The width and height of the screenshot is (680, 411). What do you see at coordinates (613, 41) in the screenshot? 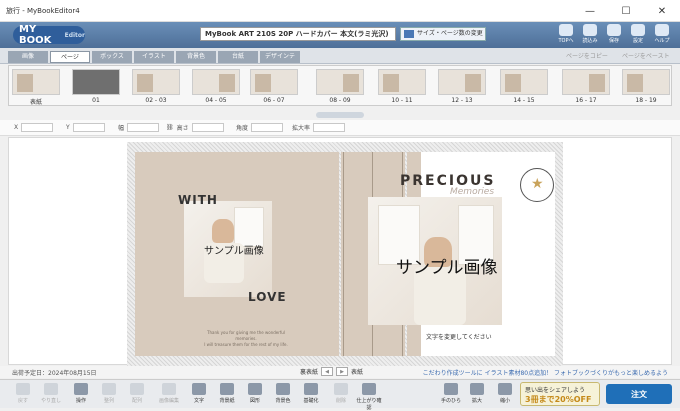
I see `top-icon-label: 保存` at bounding box center [613, 41].